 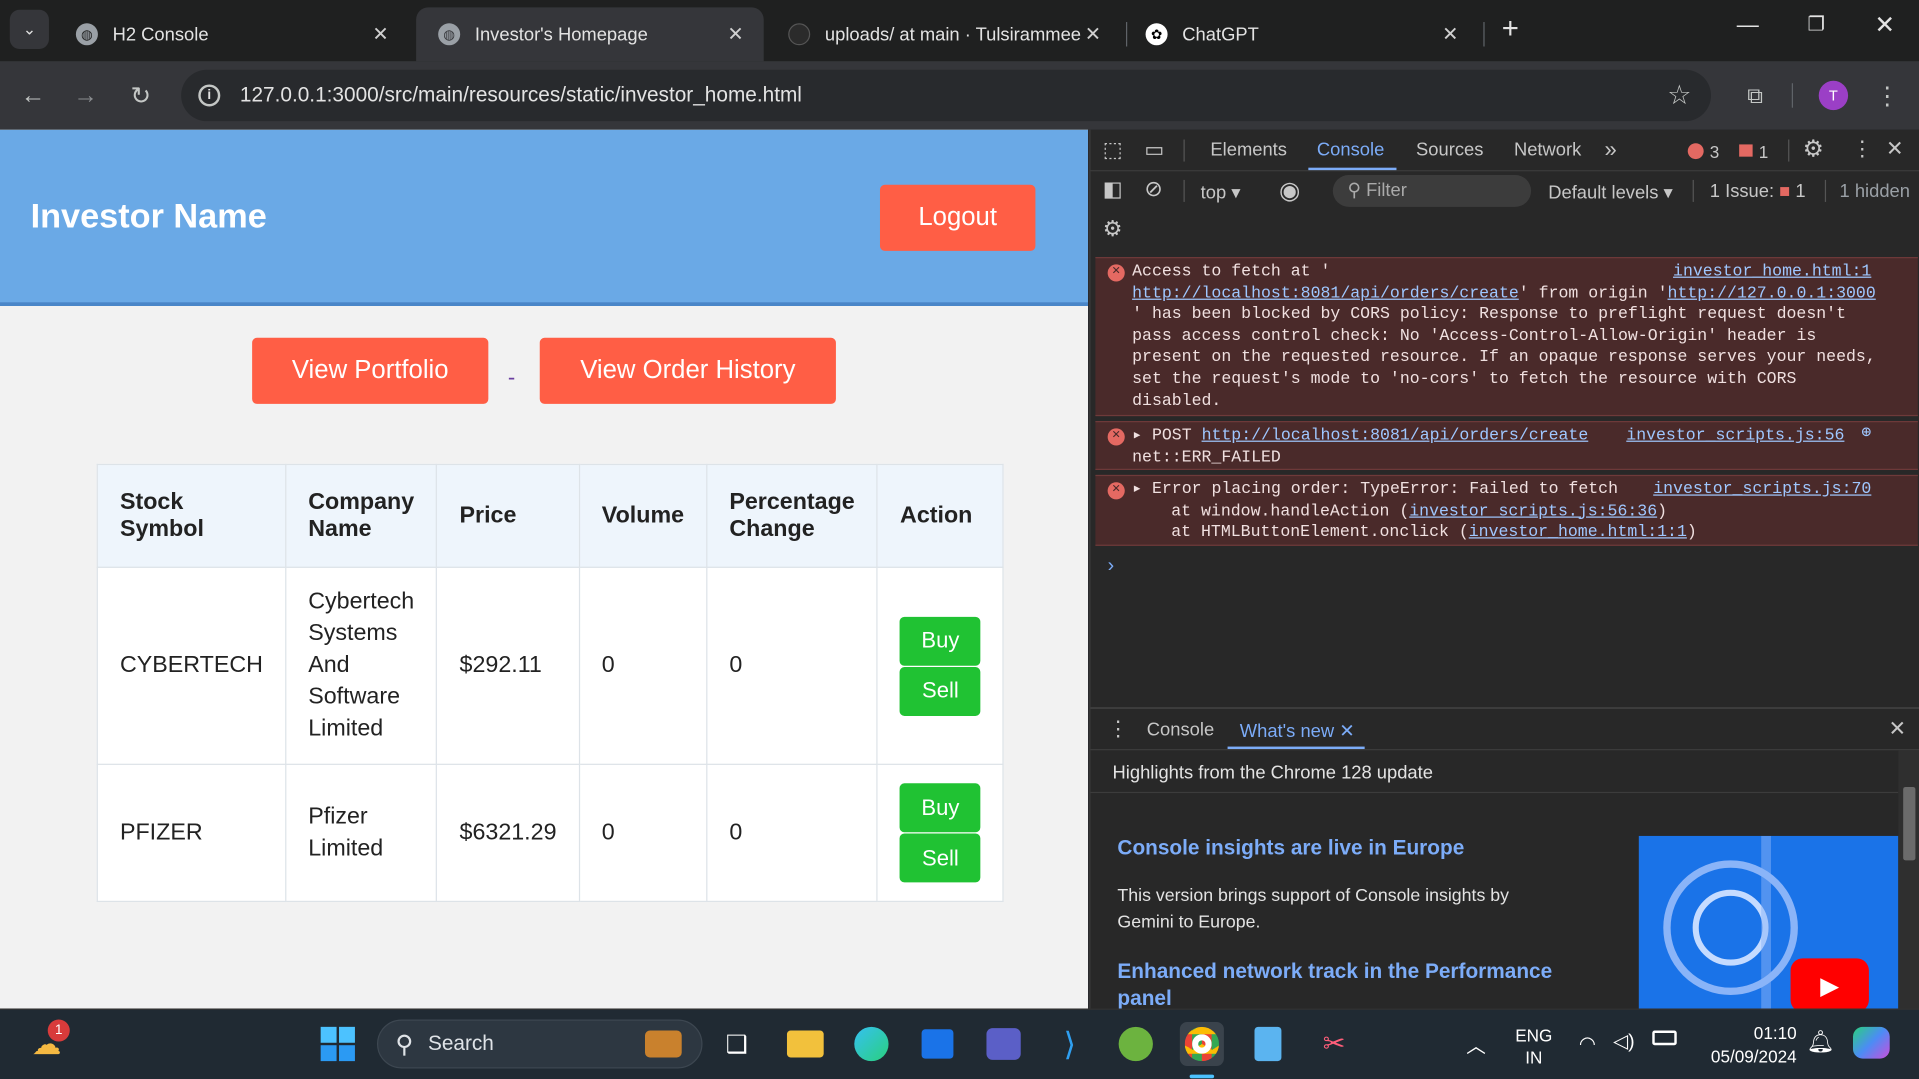 I want to click on inspect-element-icon: ⬚, so click(x=1113, y=150).